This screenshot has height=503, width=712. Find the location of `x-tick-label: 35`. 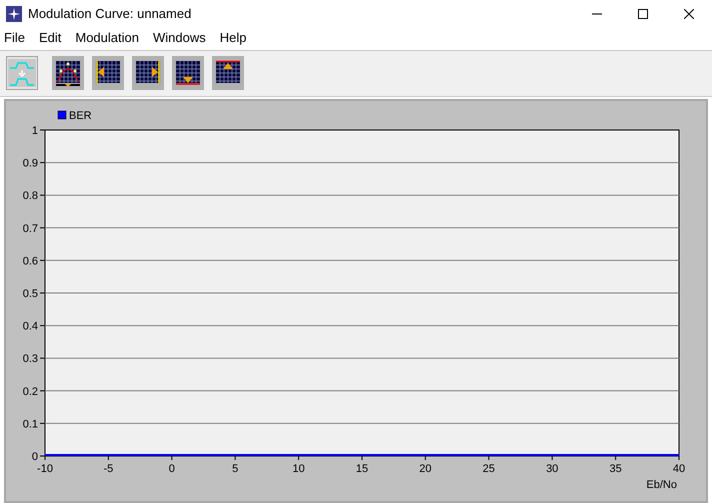

x-tick-label: 35 is located at coordinates (615, 469).